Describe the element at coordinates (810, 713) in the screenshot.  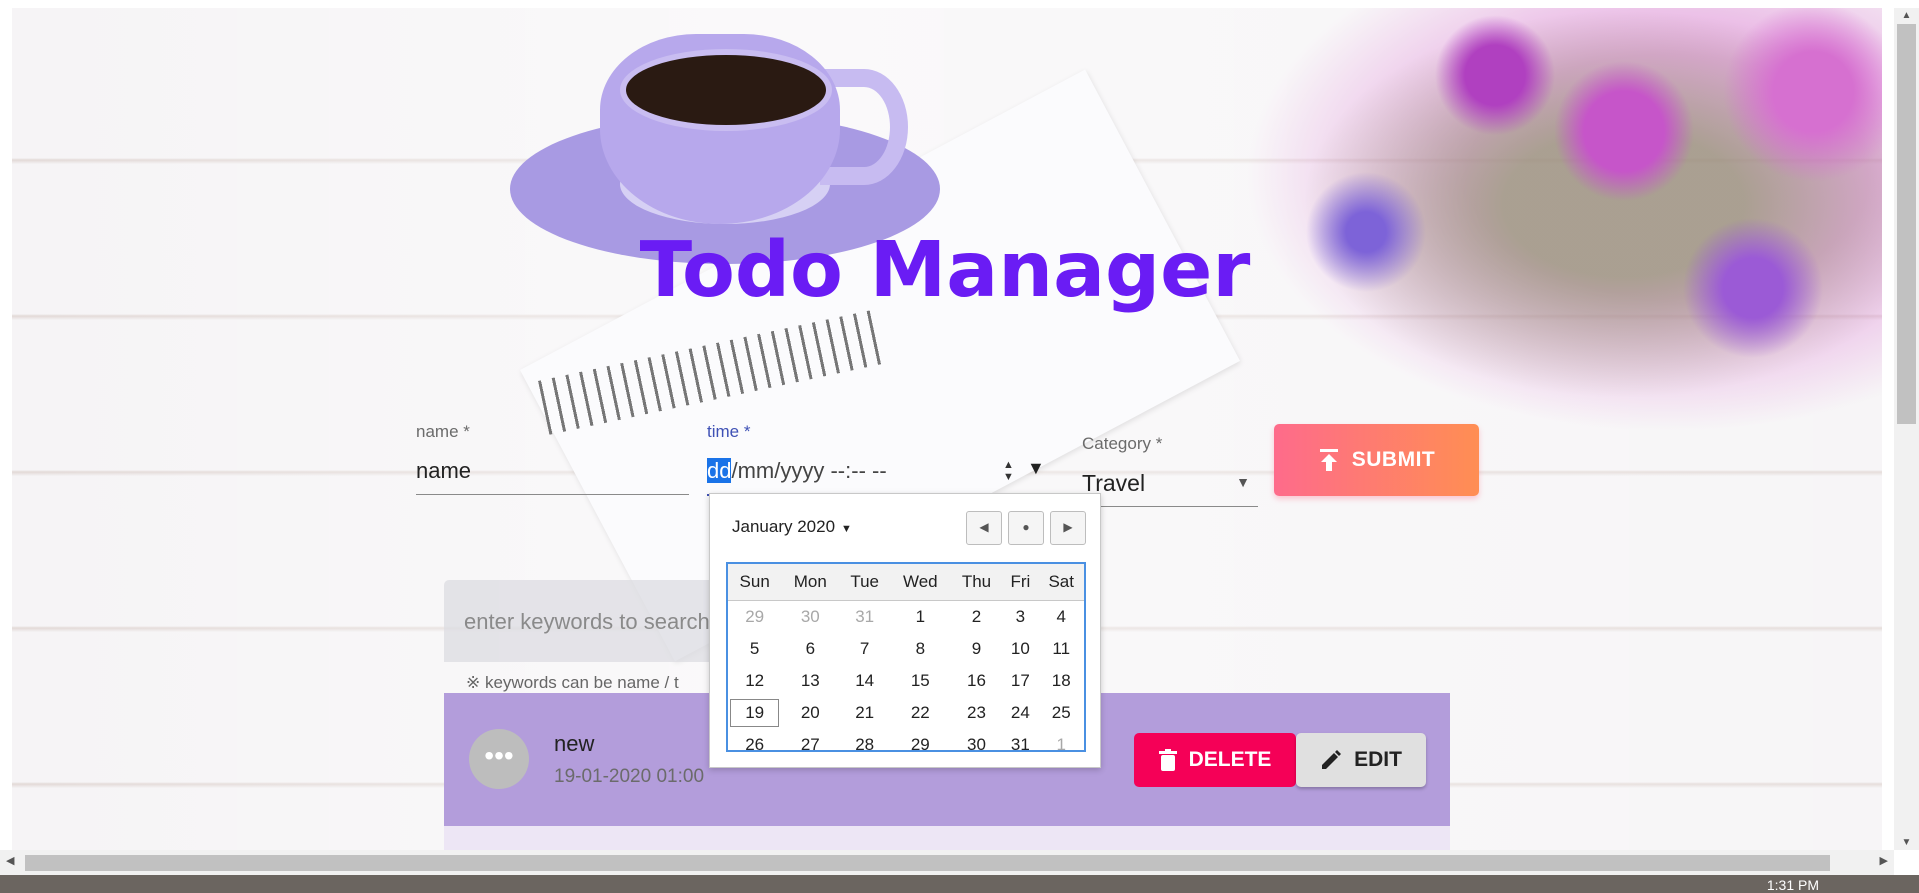
I see `calendar-day: 20` at that location.